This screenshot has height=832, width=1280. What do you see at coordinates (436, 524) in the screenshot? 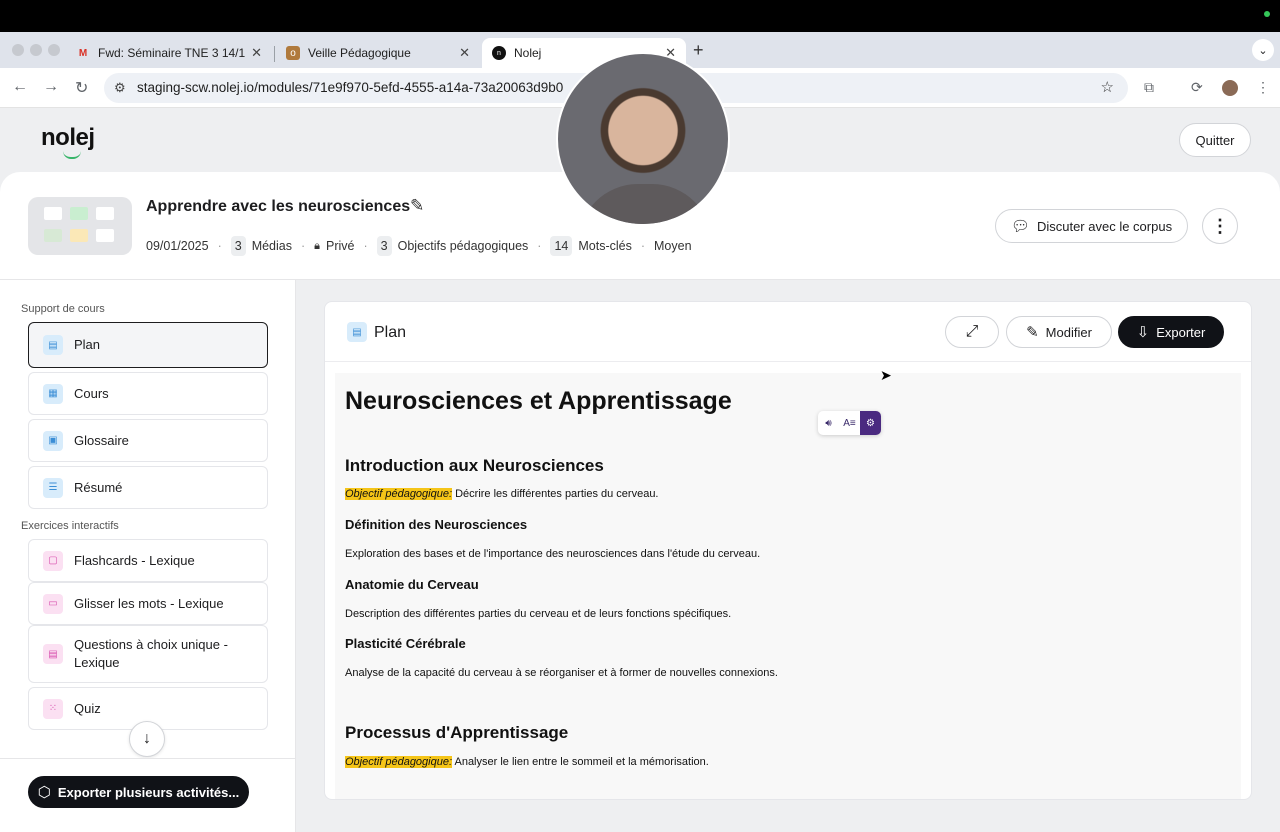
I see `subsection-heading: Définition des Neurosciences` at bounding box center [436, 524].